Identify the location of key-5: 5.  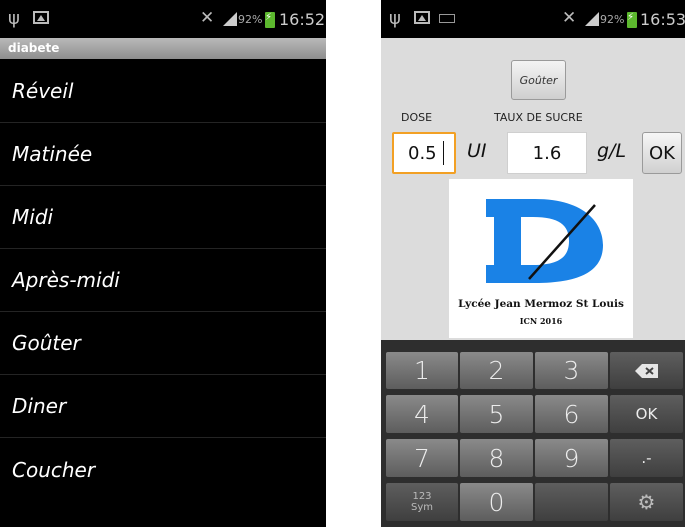
(496, 414).